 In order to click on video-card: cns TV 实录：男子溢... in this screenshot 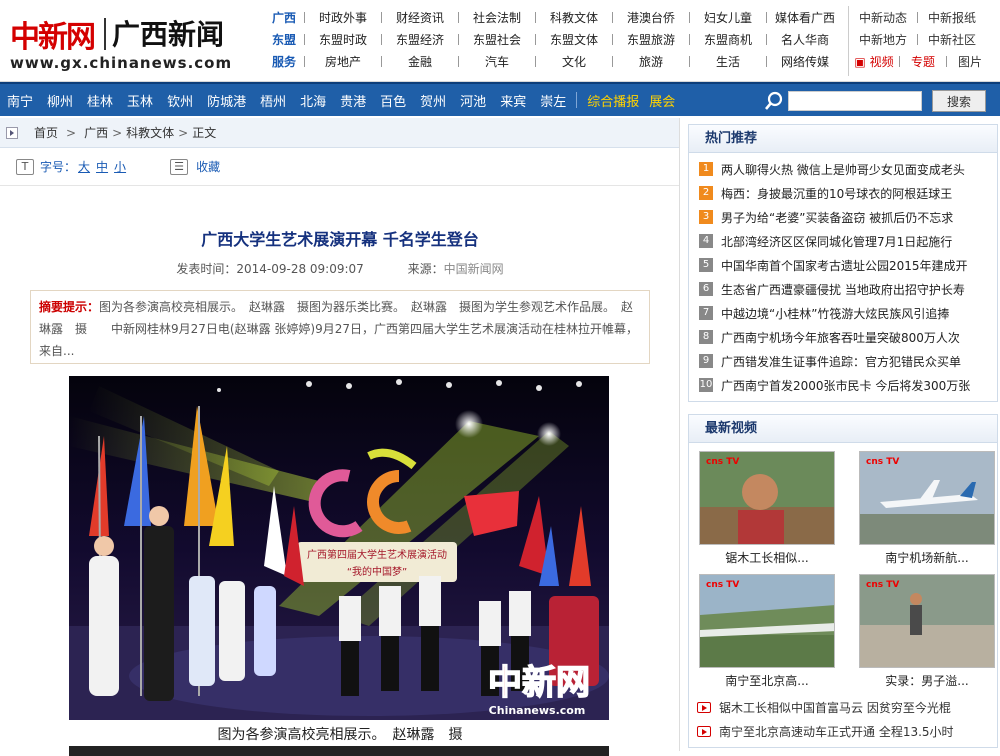, I will do `click(929, 631)`.